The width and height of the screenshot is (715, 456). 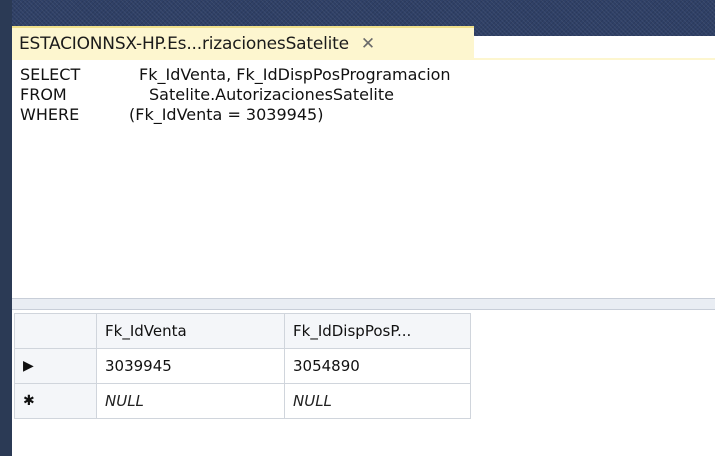 What do you see at coordinates (55, 366) in the screenshot?
I see `row-pointer-icon: ▶` at bounding box center [55, 366].